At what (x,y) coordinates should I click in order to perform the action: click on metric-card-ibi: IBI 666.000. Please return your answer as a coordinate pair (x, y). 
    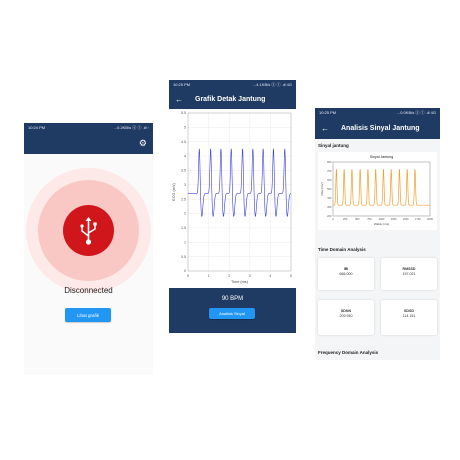
    Looking at the image, I should click on (346, 274).